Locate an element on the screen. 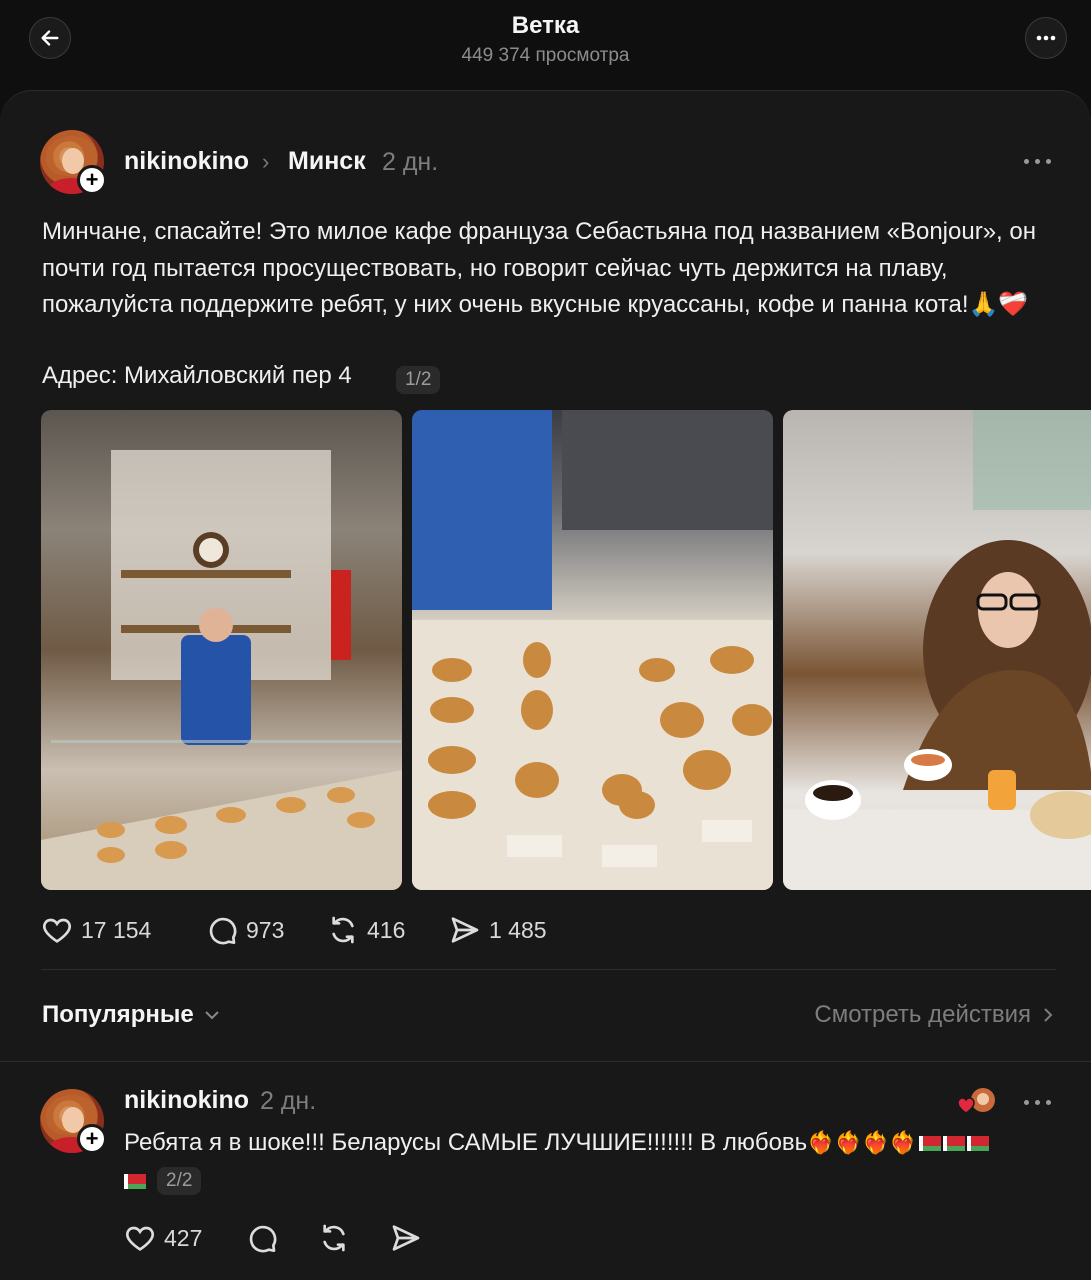 This screenshot has height=1280, width=1091. post-actions: 17 154 973 416 1 485 is located at coordinates (294, 930).